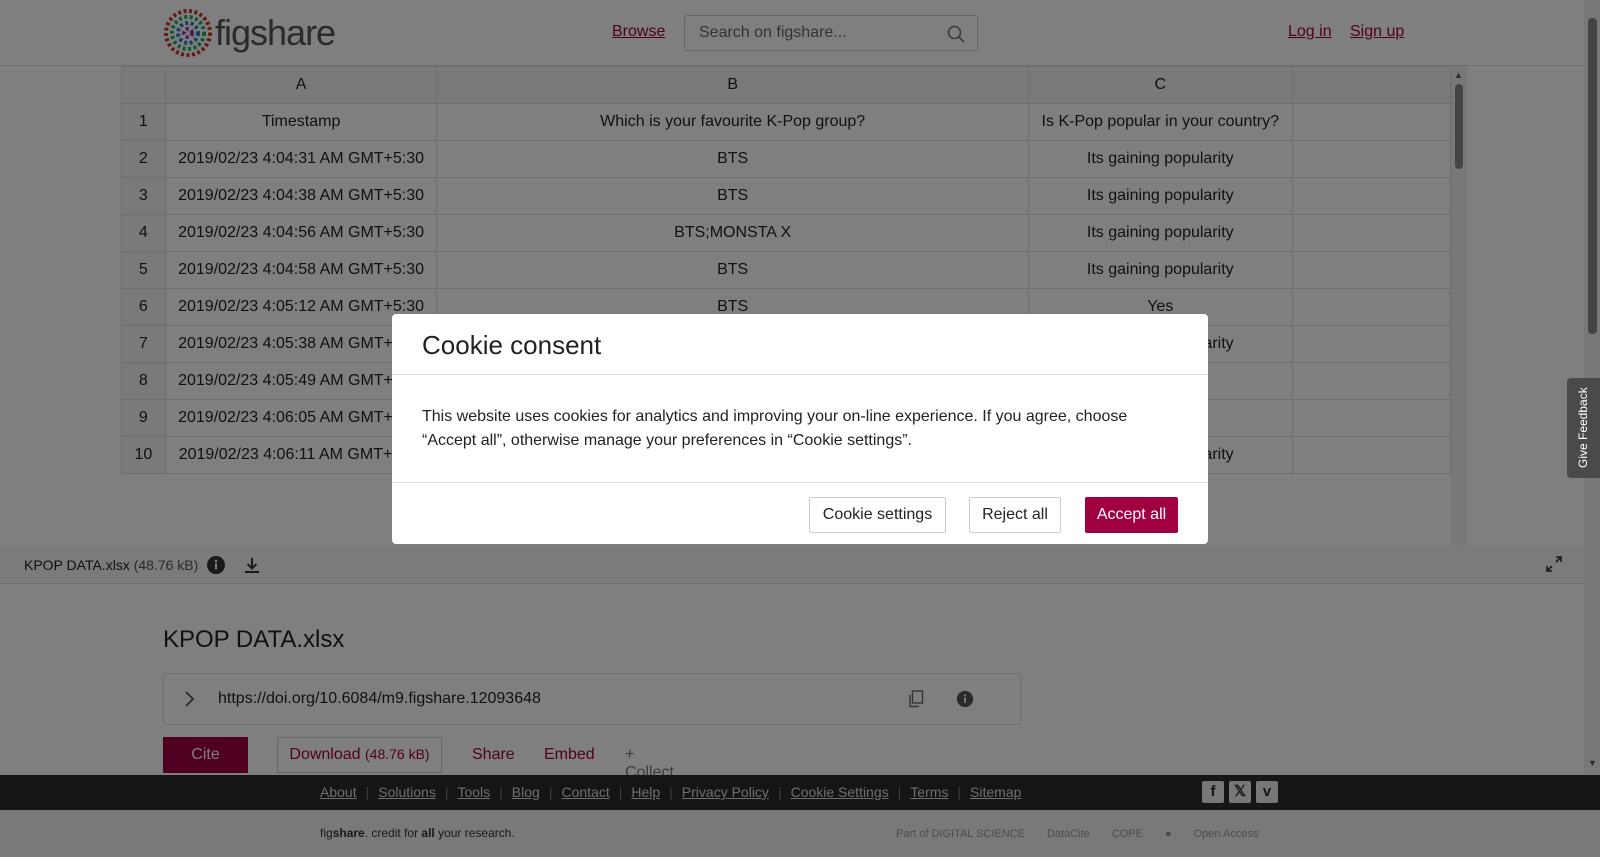  Describe the element at coordinates (877, 515) in the screenshot. I see `cookie-settings-button: Cookie settings` at that location.